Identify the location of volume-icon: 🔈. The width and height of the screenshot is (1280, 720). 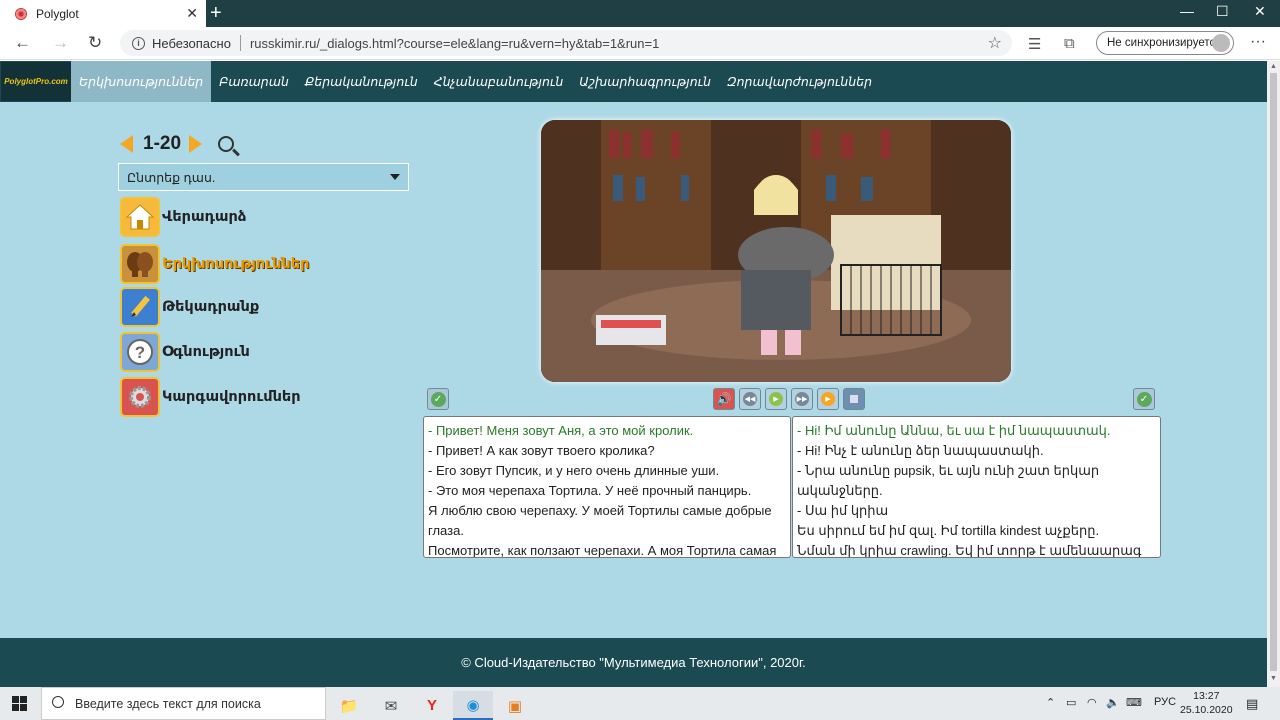
(1113, 702).